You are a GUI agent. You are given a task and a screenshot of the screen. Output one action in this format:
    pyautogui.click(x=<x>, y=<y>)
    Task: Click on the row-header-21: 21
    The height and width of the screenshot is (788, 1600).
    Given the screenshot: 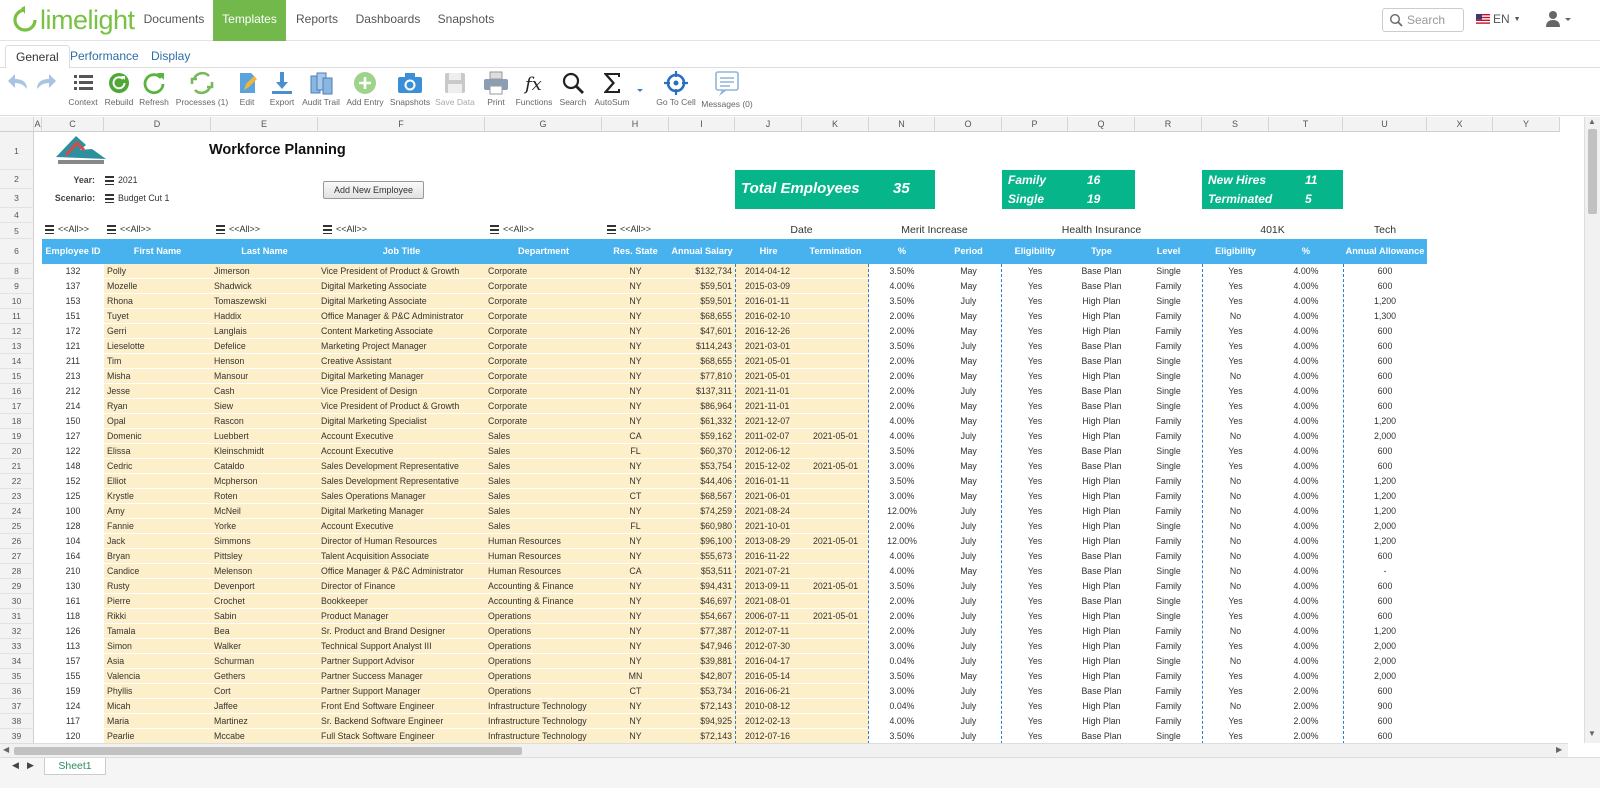 What is the action you would take?
    pyautogui.click(x=17, y=466)
    